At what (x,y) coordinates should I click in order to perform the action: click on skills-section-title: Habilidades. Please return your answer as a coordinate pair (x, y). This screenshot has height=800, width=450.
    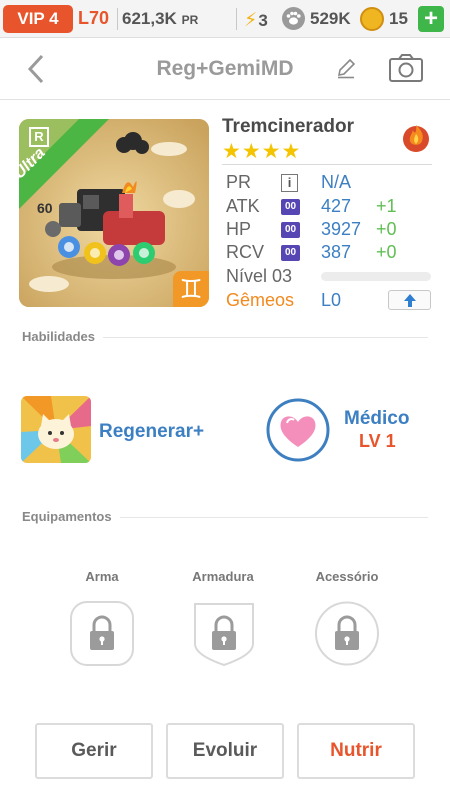
    Looking at the image, I should click on (62, 336).